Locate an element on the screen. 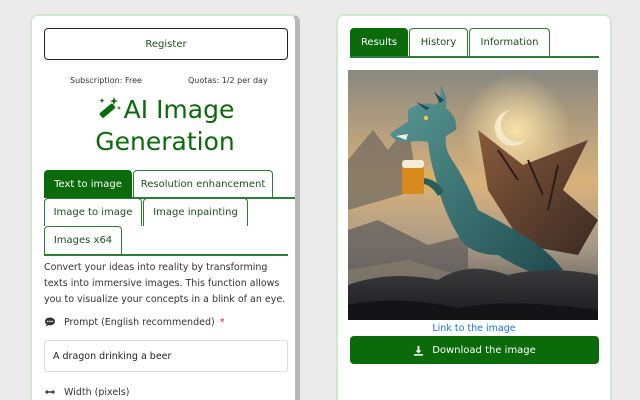 This screenshot has height=400, width=640. tabs-bottom-divider is located at coordinates (166, 255).